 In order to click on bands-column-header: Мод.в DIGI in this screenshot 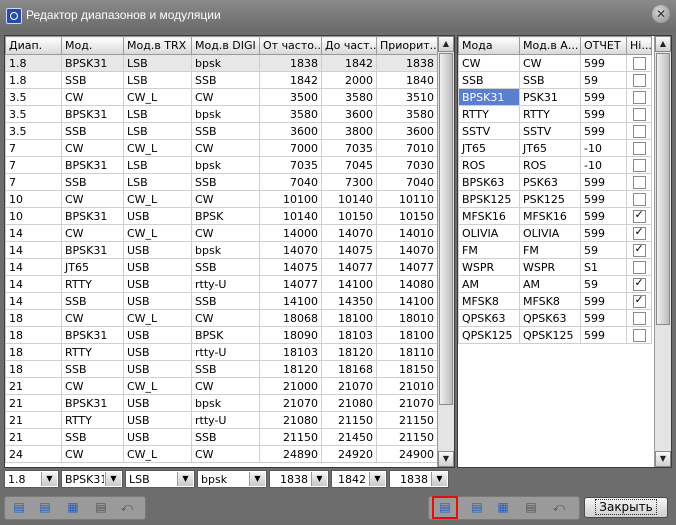, I will do `click(225, 45)`.